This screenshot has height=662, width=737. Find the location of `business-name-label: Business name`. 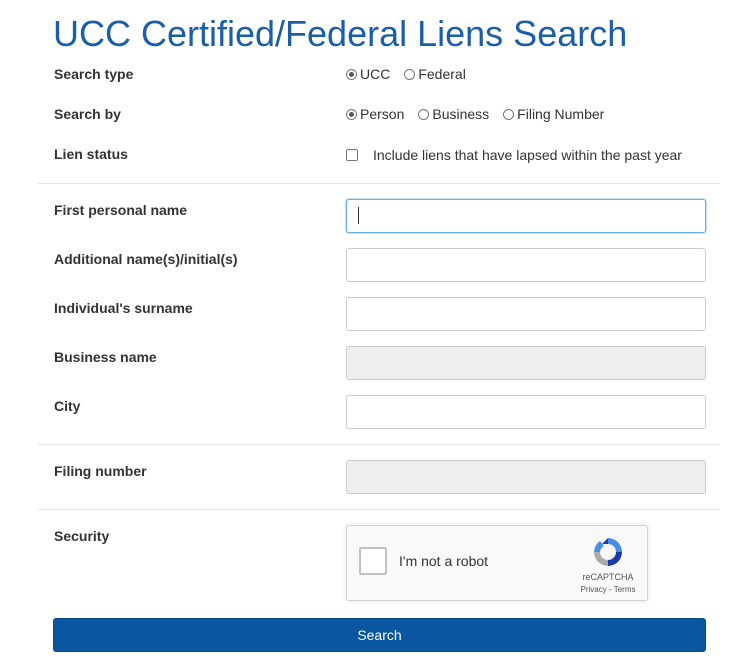

business-name-label: Business name is located at coordinates (105, 357).